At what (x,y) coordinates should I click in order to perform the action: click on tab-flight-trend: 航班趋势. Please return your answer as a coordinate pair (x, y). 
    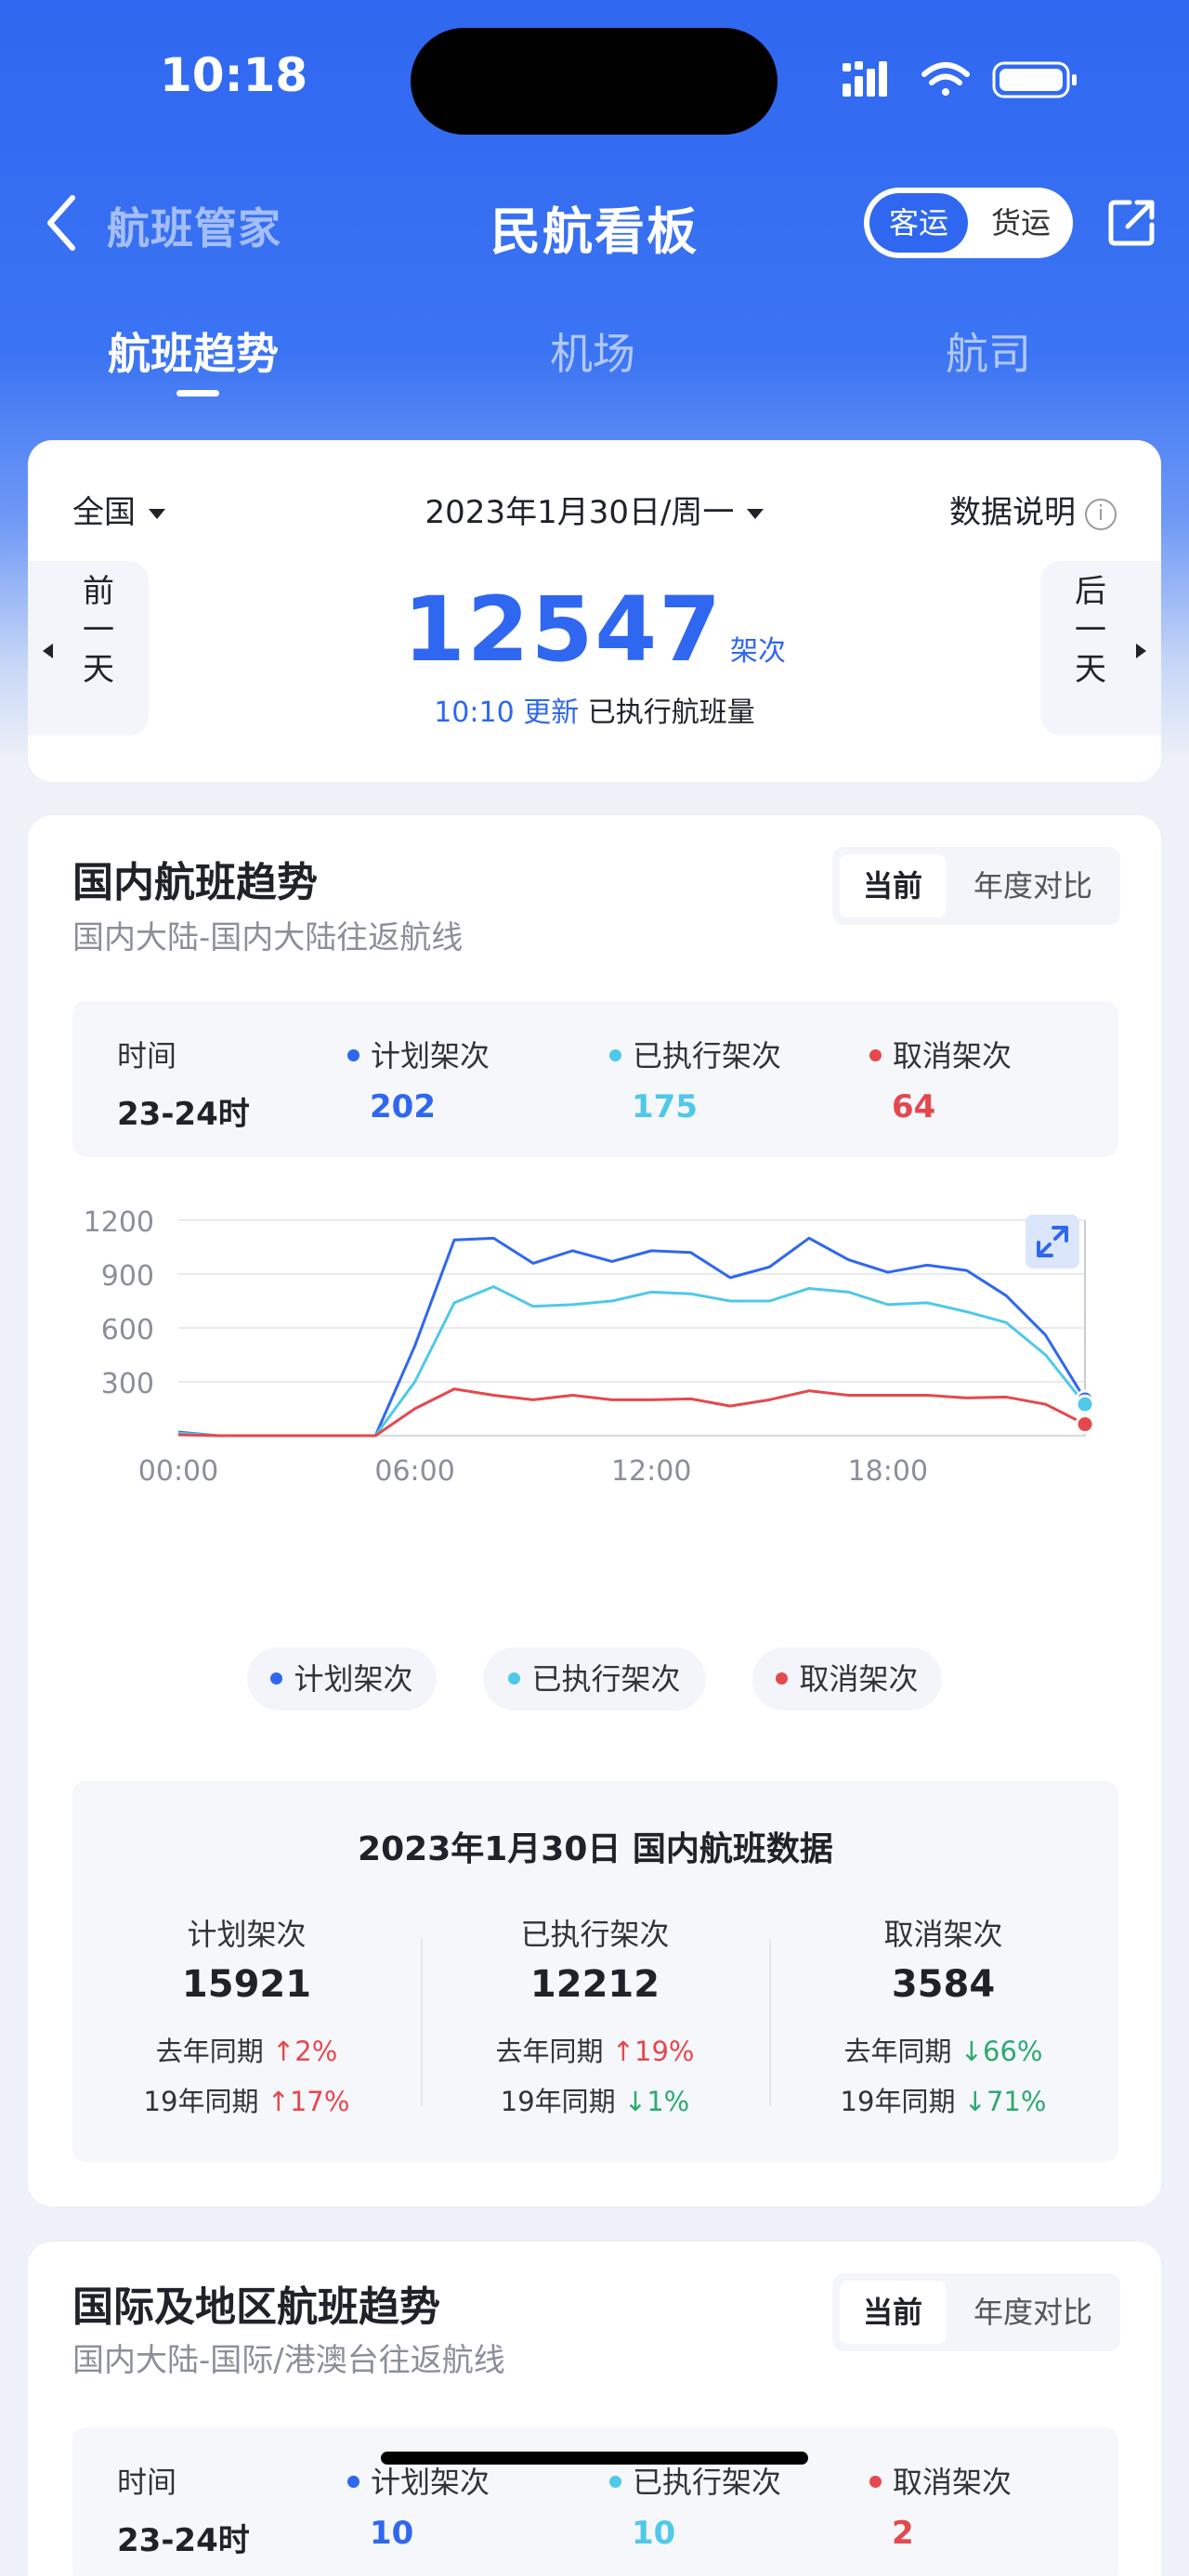
    Looking at the image, I should click on (193, 351).